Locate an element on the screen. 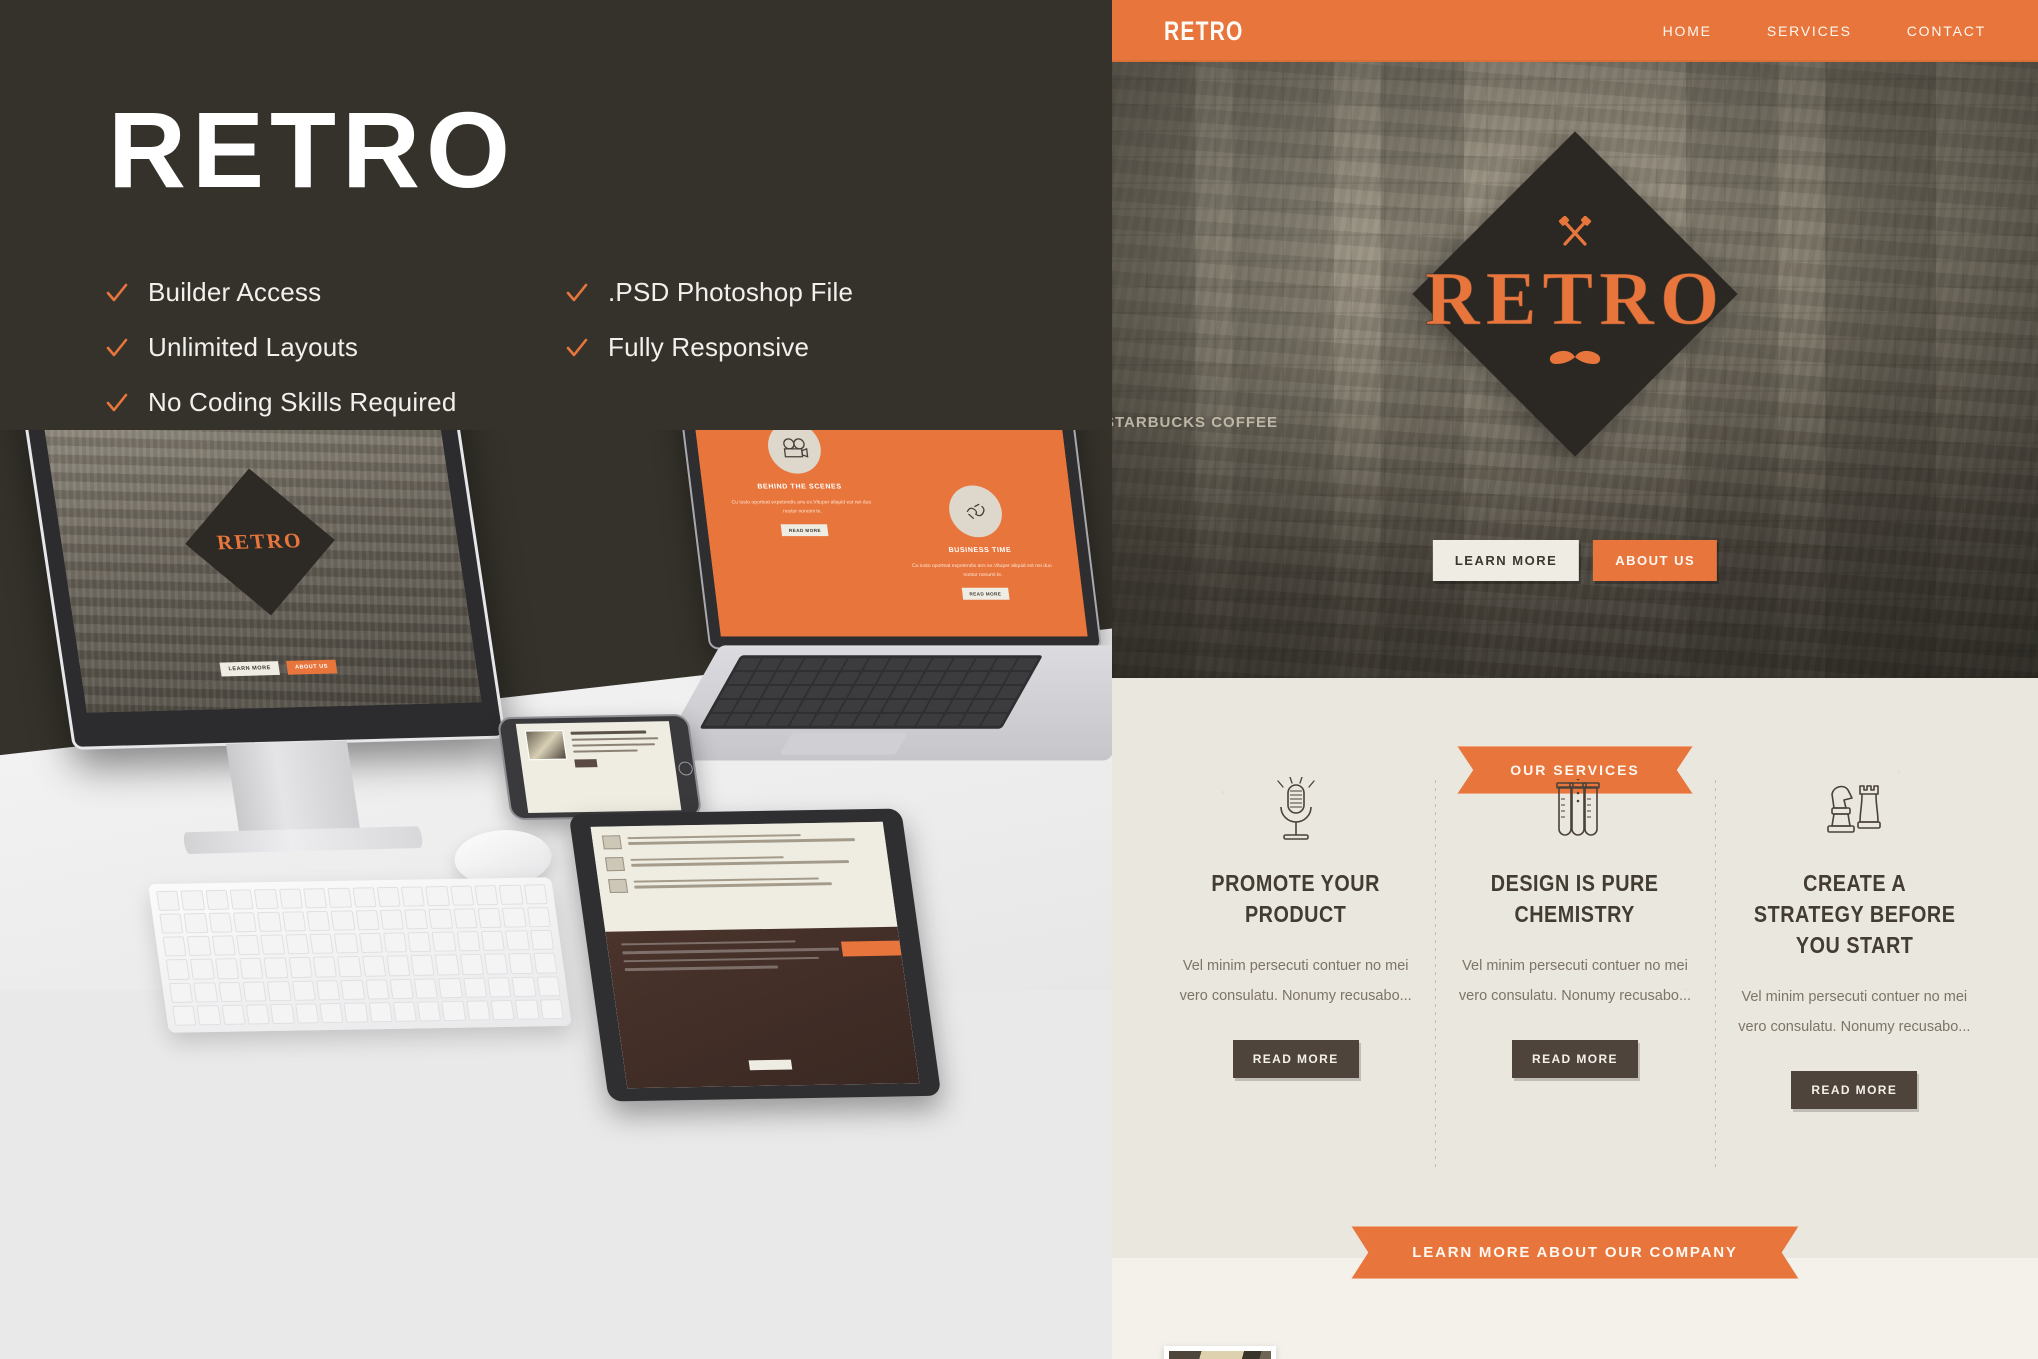  chess-pieces-icon is located at coordinates (1854, 811).